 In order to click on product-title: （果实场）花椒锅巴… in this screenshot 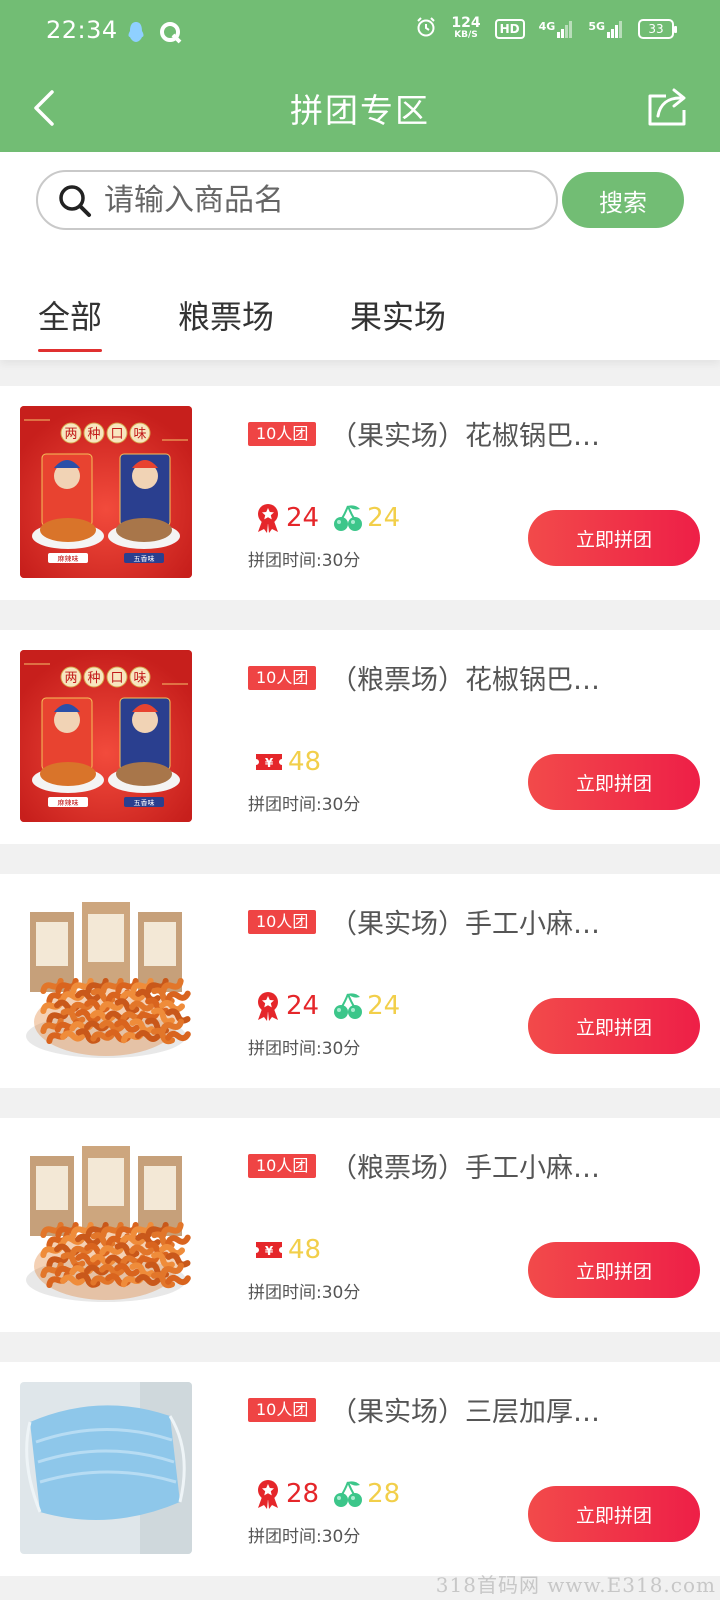, I will do `click(470, 433)`.